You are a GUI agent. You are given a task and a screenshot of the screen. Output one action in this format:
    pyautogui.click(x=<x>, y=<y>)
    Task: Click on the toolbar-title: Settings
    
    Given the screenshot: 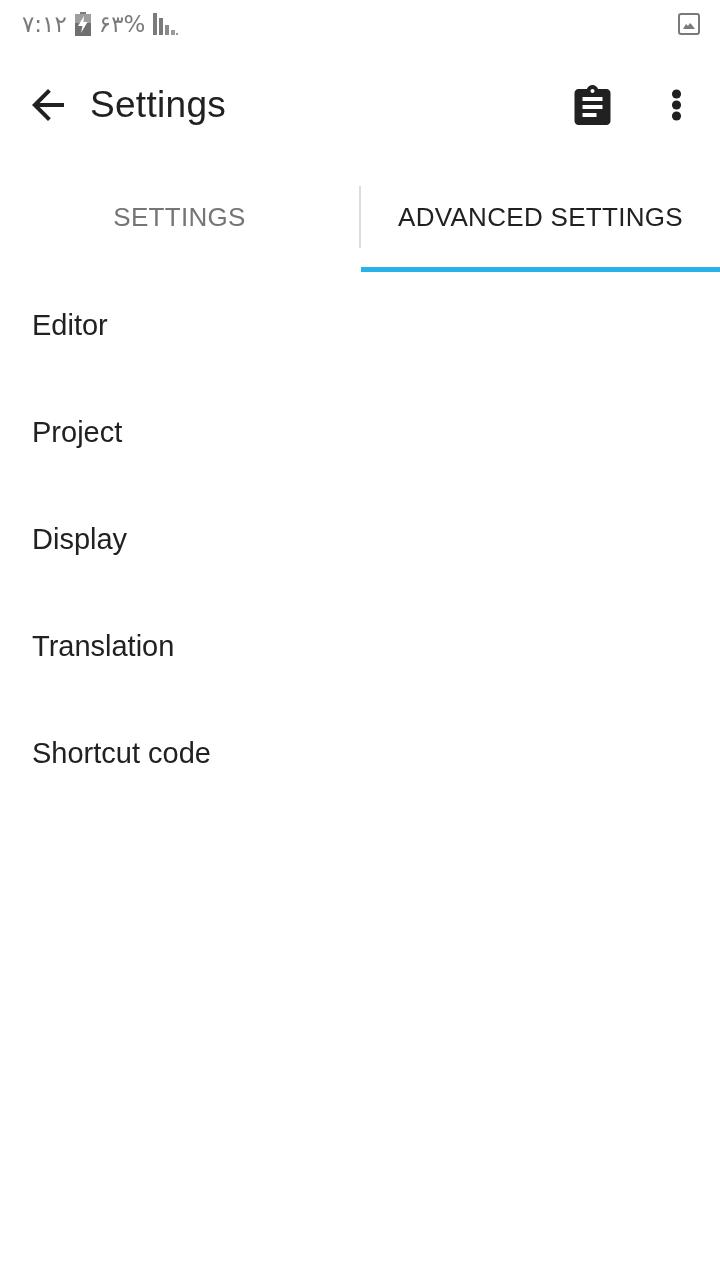 What is the action you would take?
    pyautogui.click(x=158, y=105)
    